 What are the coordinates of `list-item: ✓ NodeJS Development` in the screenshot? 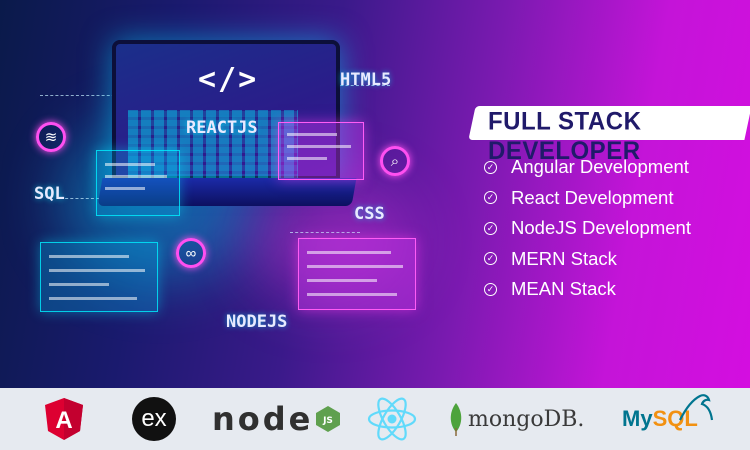 It's located at (587, 228).